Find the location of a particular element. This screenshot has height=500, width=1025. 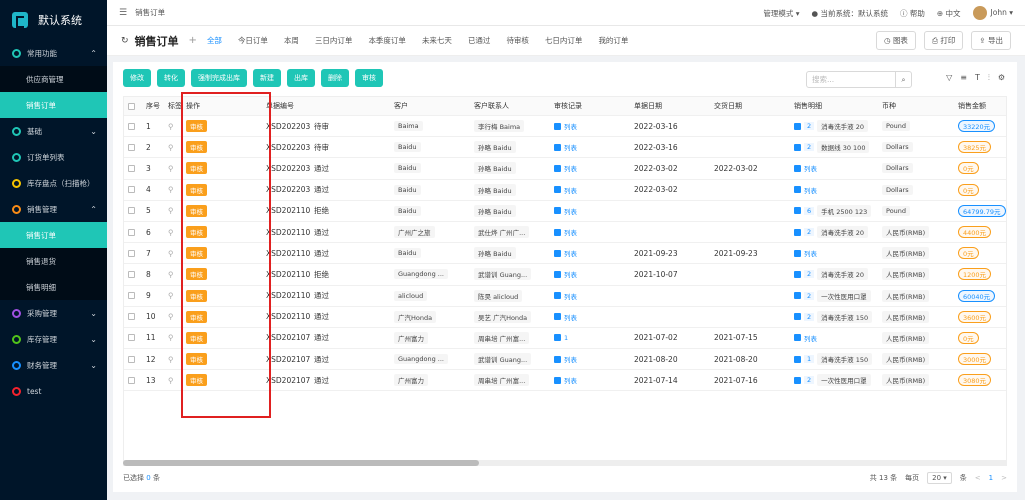

column-header: 币种 is located at coordinates (916, 106).